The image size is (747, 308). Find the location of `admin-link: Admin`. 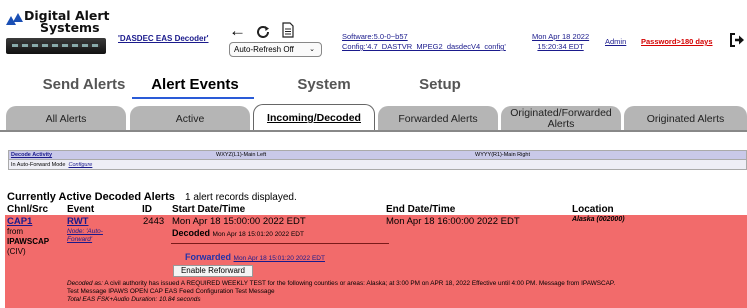

admin-link: Admin is located at coordinates (615, 41).